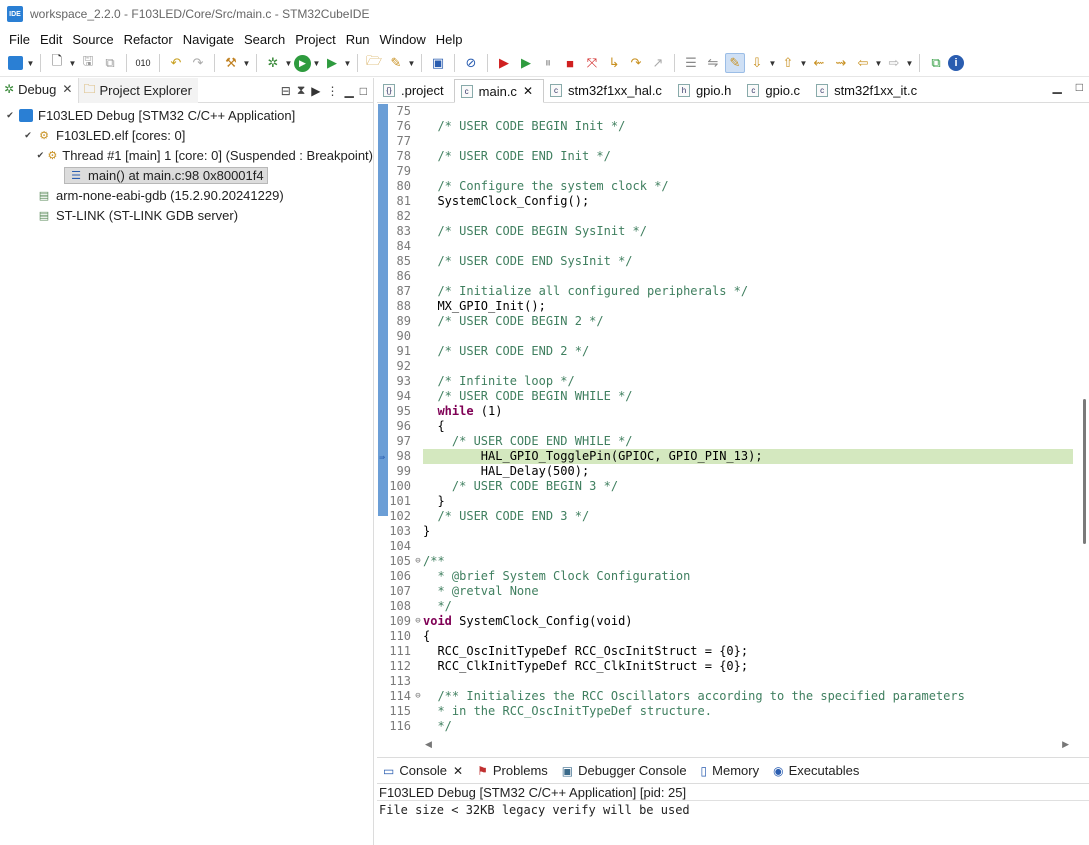 This screenshot has width=1089, height=845. Describe the element at coordinates (725, 576) in the screenshot. I see `code-line: 106 * @brief System Clock Configuration` at that location.